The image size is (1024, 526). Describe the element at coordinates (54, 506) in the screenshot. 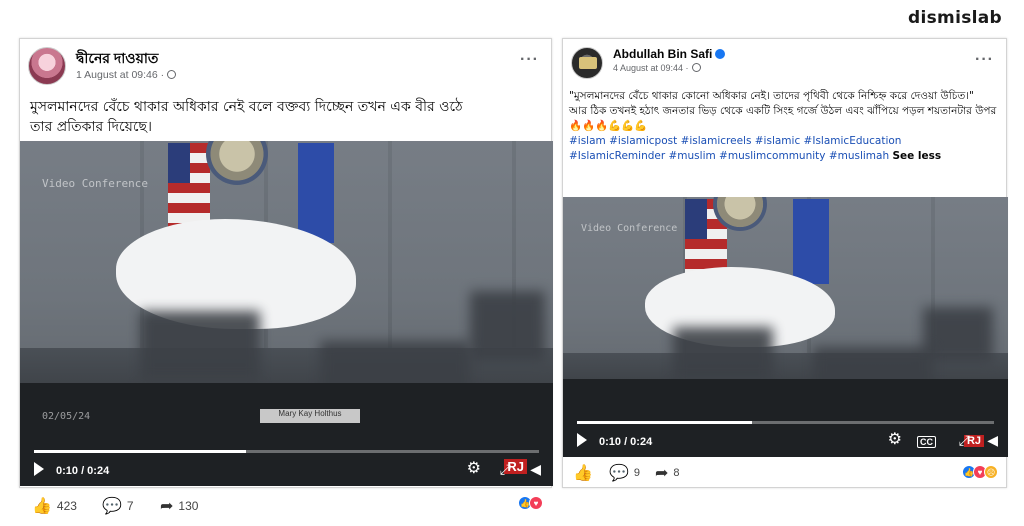

I see `like-button: 👍 423` at that location.